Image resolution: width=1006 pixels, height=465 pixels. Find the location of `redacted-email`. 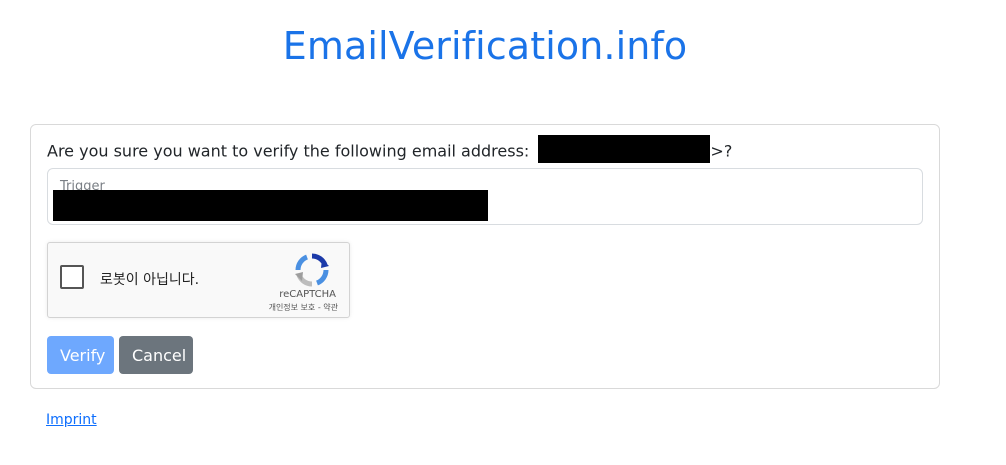

redacted-email is located at coordinates (624, 149).